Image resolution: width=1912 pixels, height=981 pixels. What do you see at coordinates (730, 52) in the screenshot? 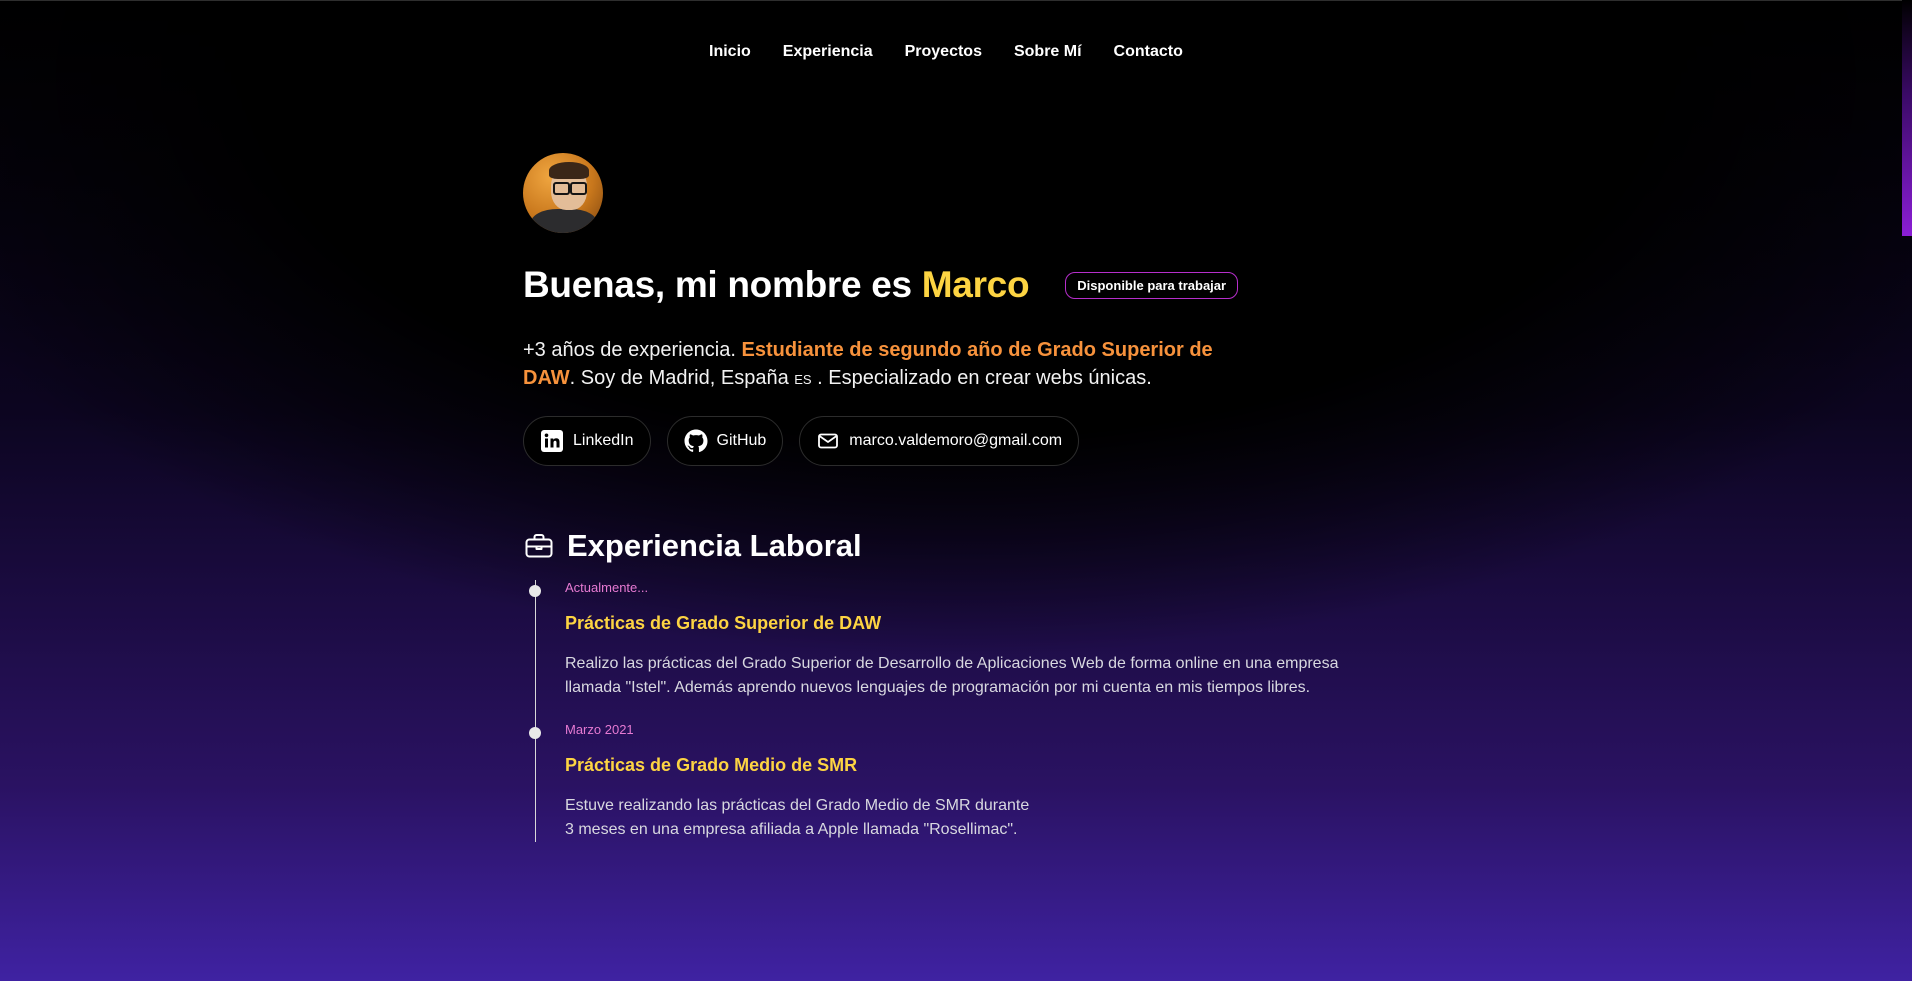
I see `nav-item-inicio: Inicio` at bounding box center [730, 52].